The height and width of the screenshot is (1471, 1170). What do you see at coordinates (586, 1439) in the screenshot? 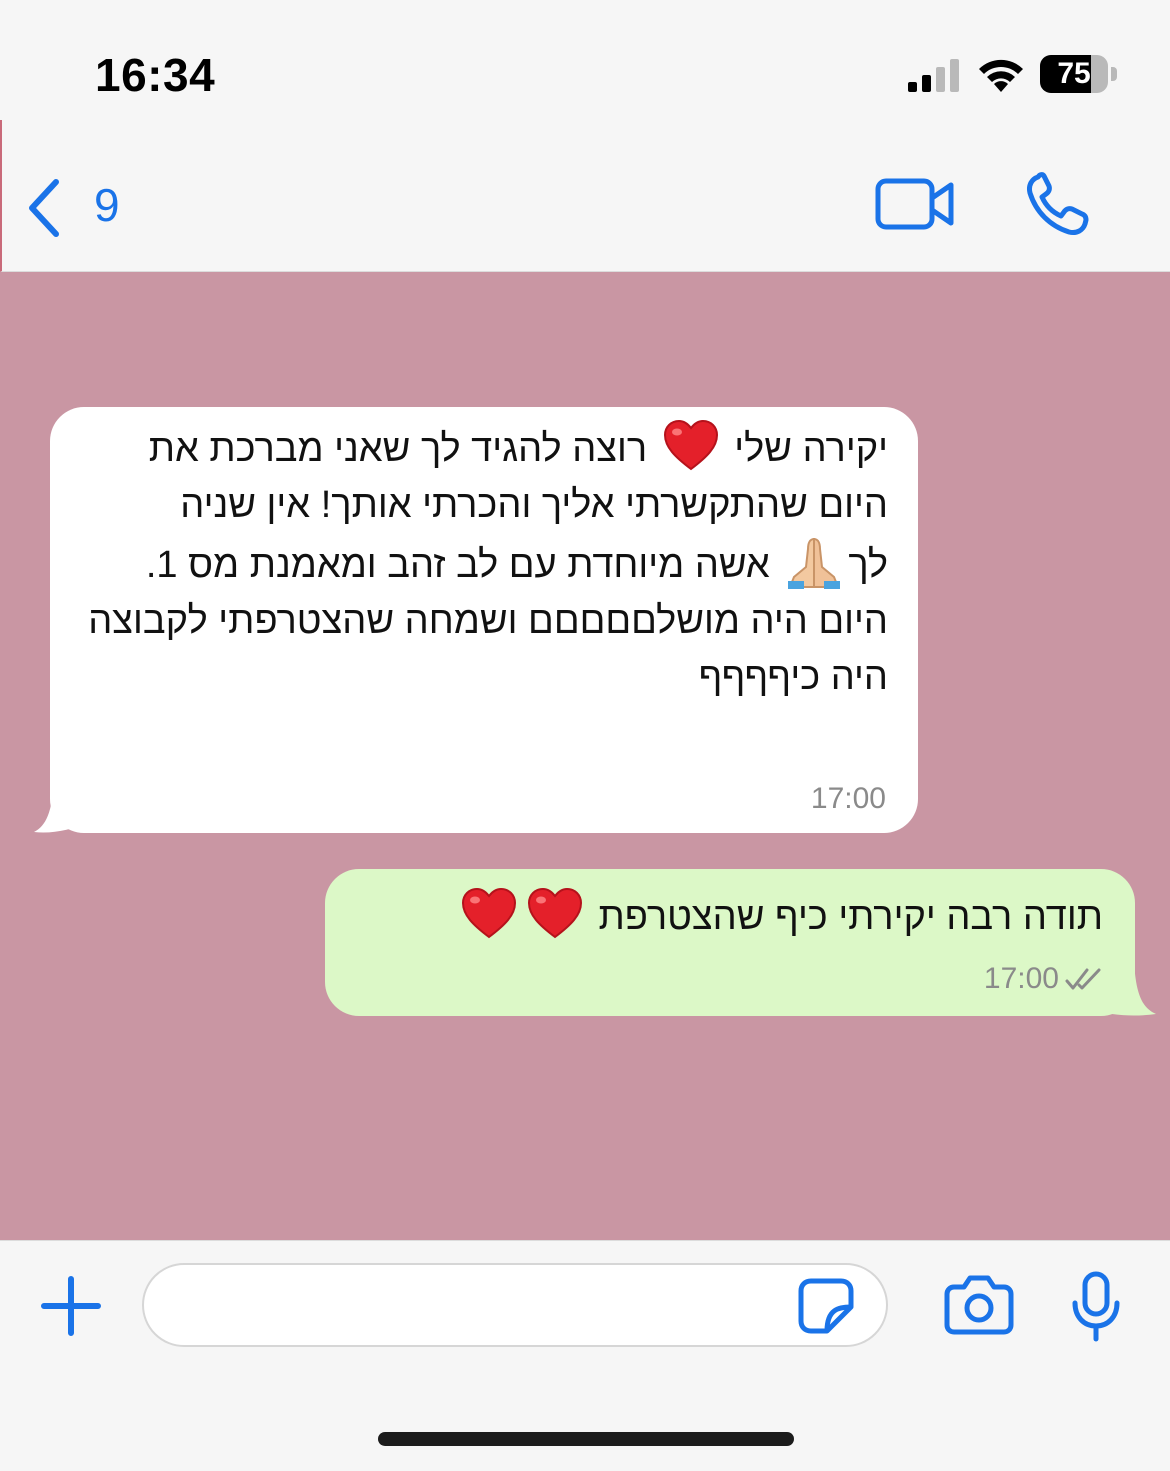
I see `home-indicator` at bounding box center [586, 1439].